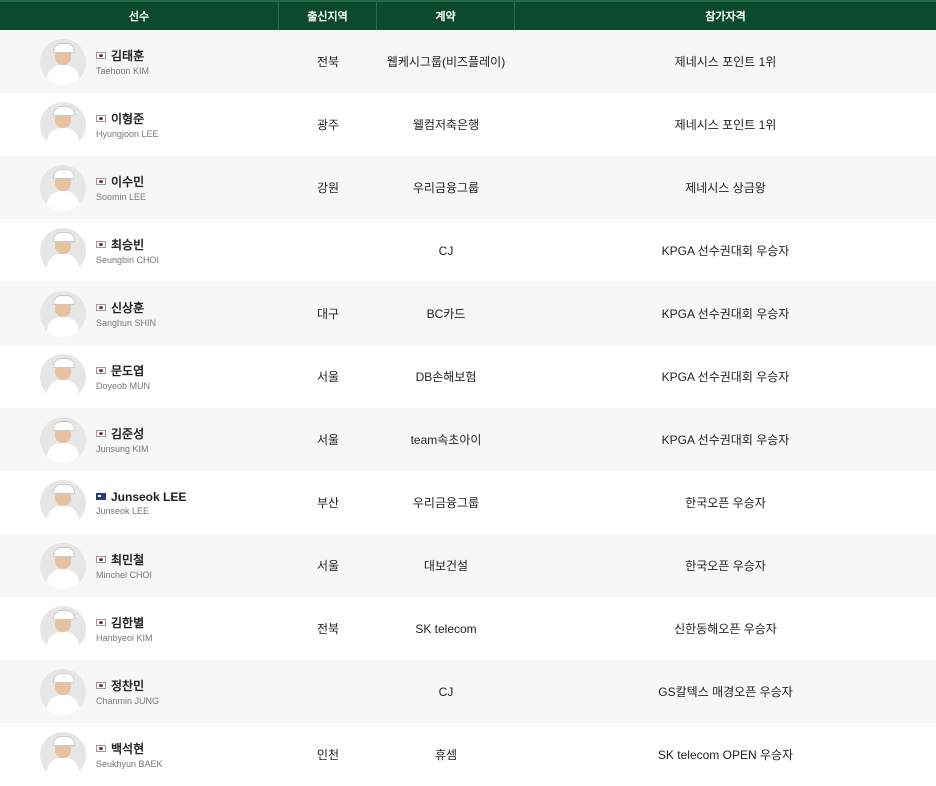 The width and height of the screenshot is (936, 786). I want to click on player-name-ko: Junseok LEE, so click(148, 497).